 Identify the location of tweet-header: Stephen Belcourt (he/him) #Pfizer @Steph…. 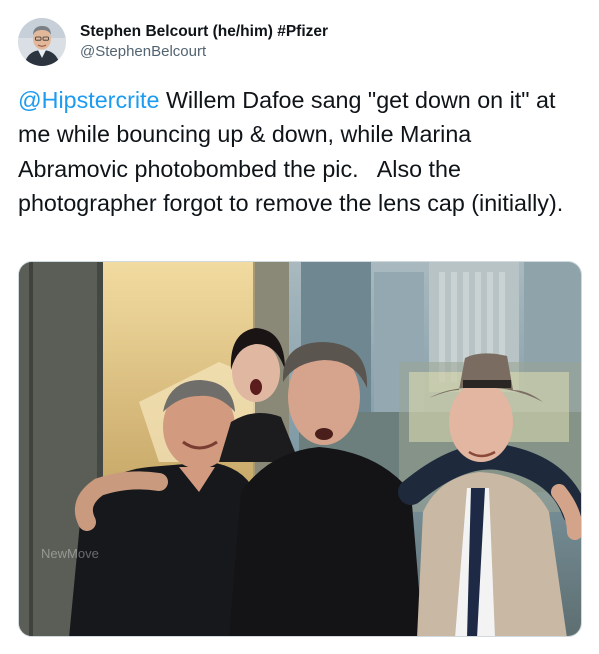
(173, 42).